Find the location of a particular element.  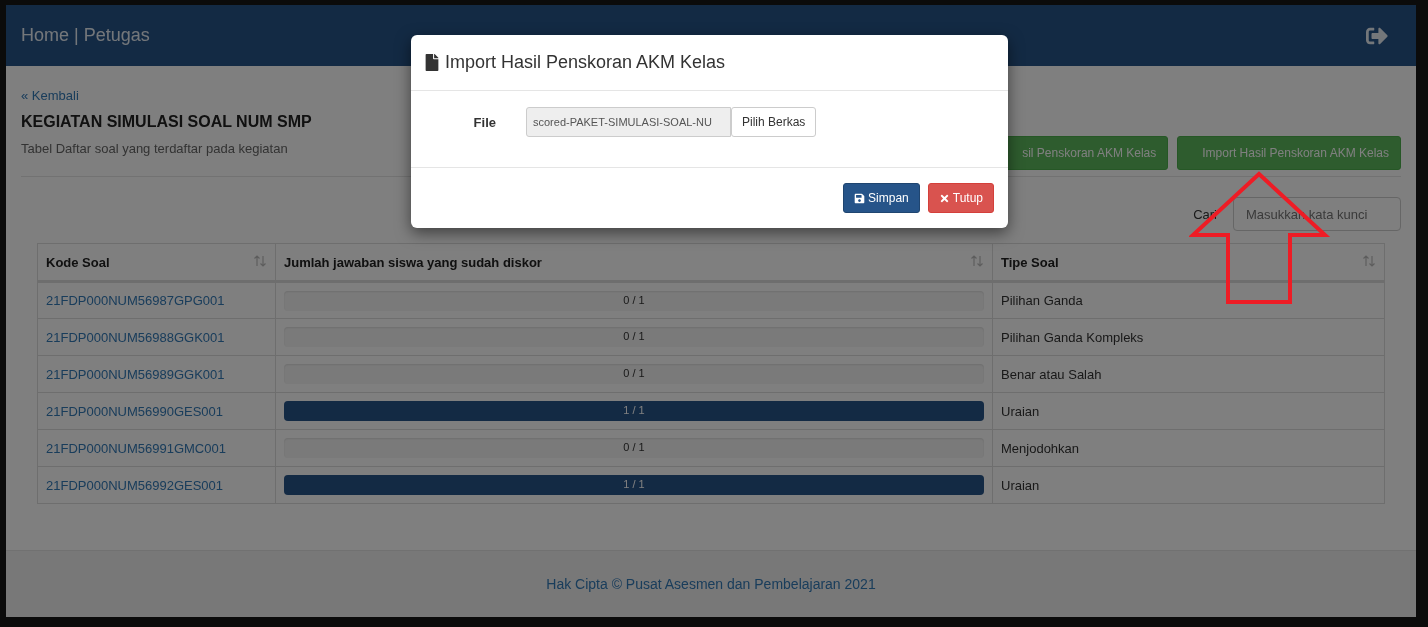

save-button: Simpan is located at coordinates (881, 198).